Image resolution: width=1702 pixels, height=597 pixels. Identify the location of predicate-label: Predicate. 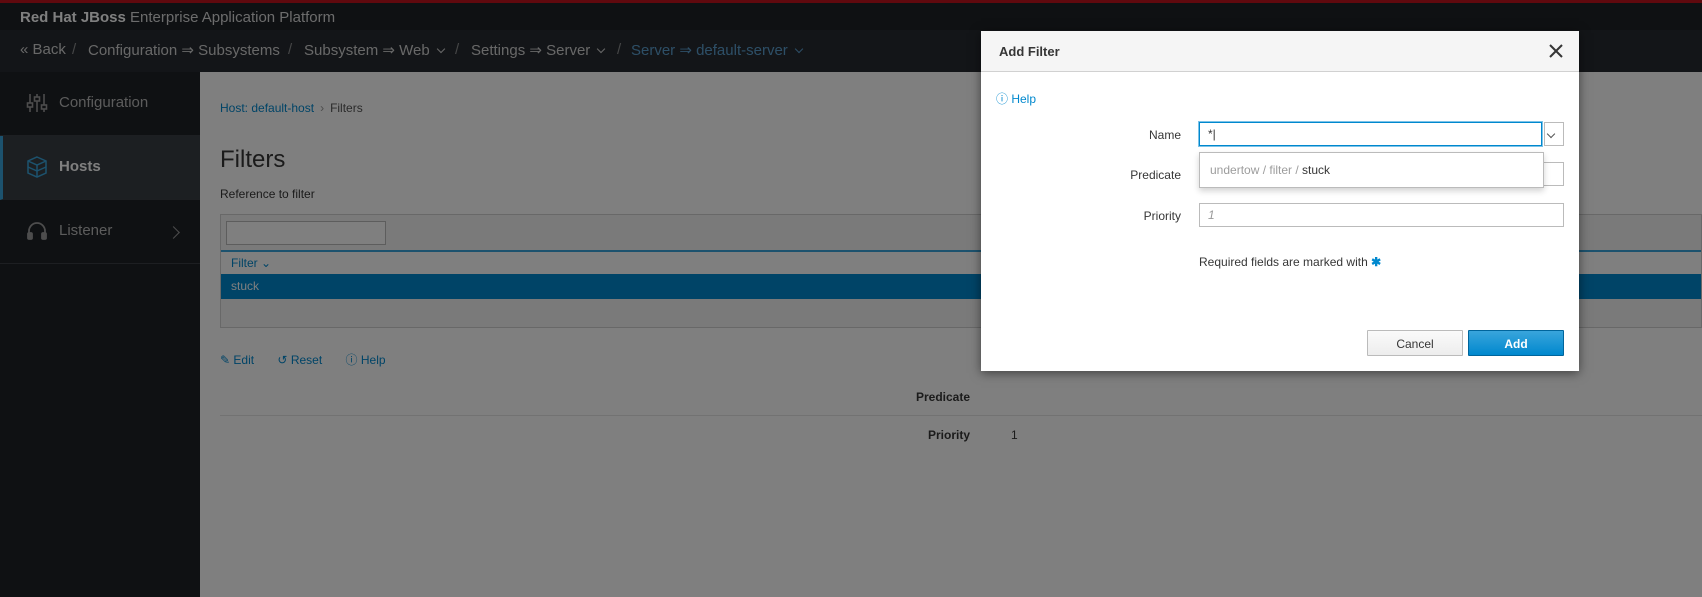
(1155, 175).